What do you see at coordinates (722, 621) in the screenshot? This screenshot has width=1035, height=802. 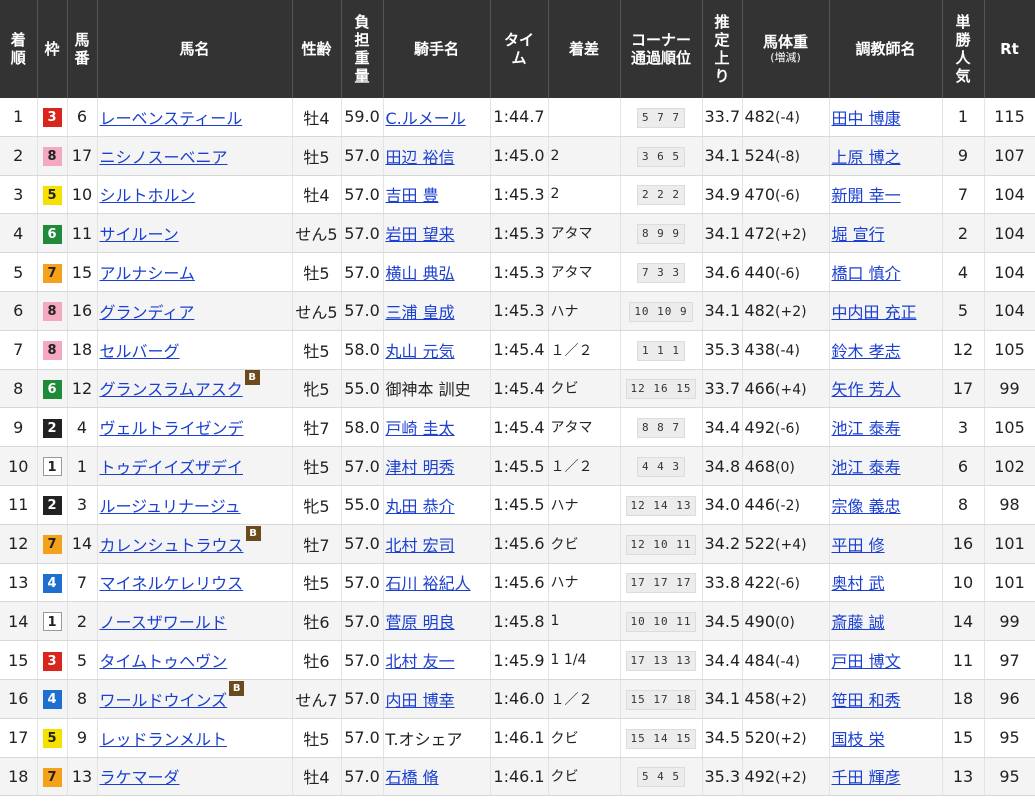 I see `last3f-cell: 34.5` at bounding box center [722, 621].